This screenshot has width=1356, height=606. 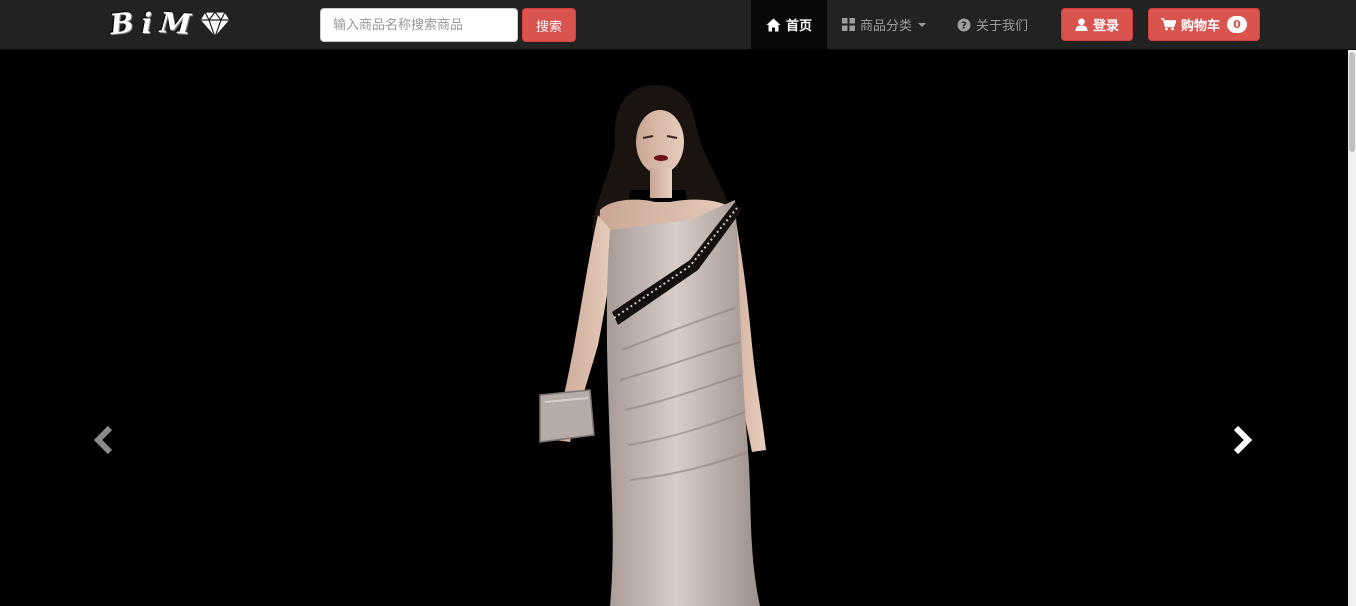 I want to click on chevron-right-icon, so click(x=1242, y=440).